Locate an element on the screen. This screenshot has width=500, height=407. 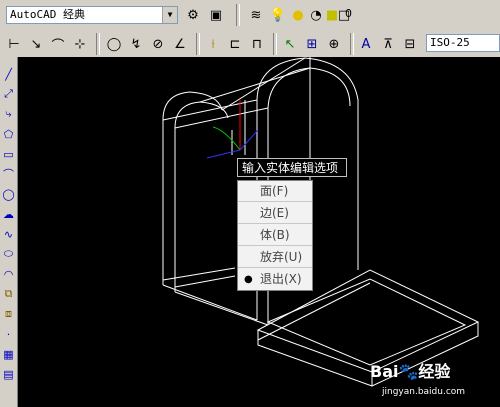
spline-icon: ∿ is located at coordinates (8, 234).